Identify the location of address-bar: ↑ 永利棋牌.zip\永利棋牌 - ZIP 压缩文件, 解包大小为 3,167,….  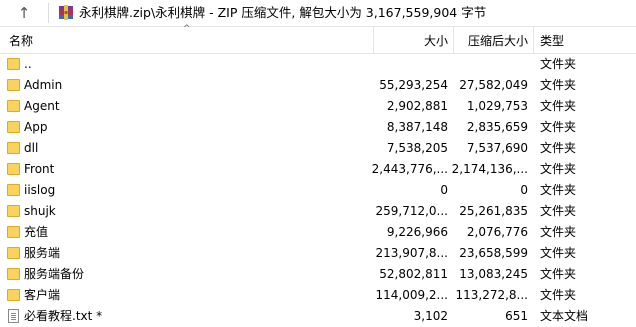
(318, 13).